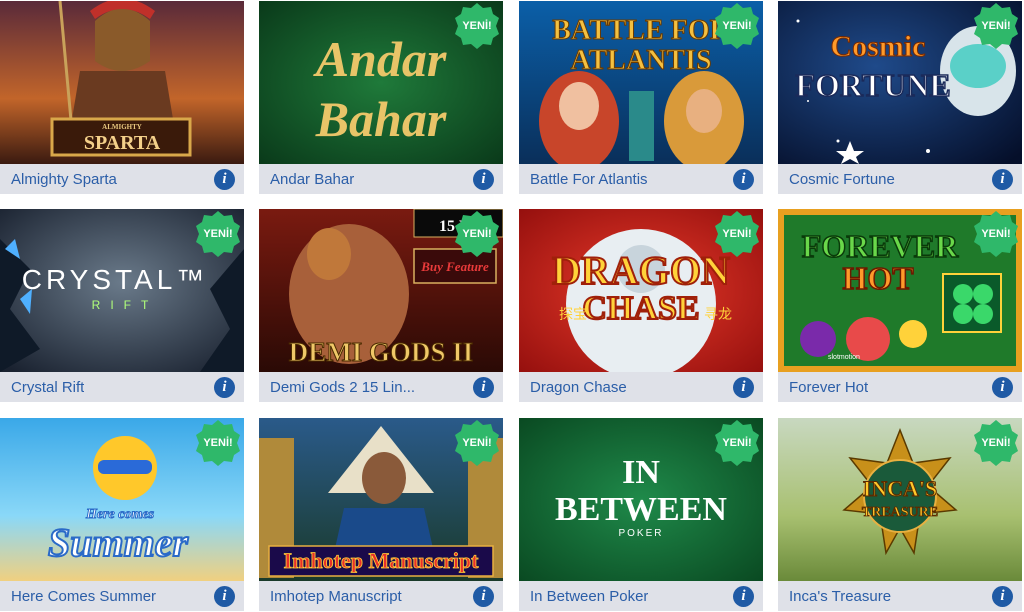 This screenshot has height=612, width=1024. I want to click on logo-text: Summer, so click(118, 542).